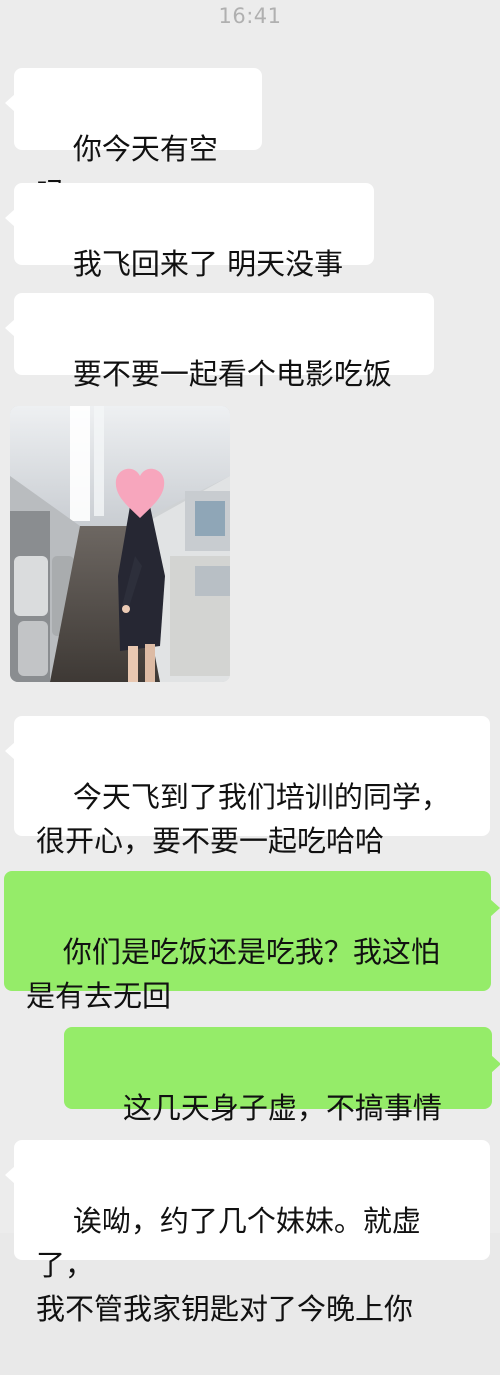 This screenshot has width=500, height=1375. I want to click on sent-message: 你们是吃饭还是吃我？我这怕 是有去无回, so click(252, 942).